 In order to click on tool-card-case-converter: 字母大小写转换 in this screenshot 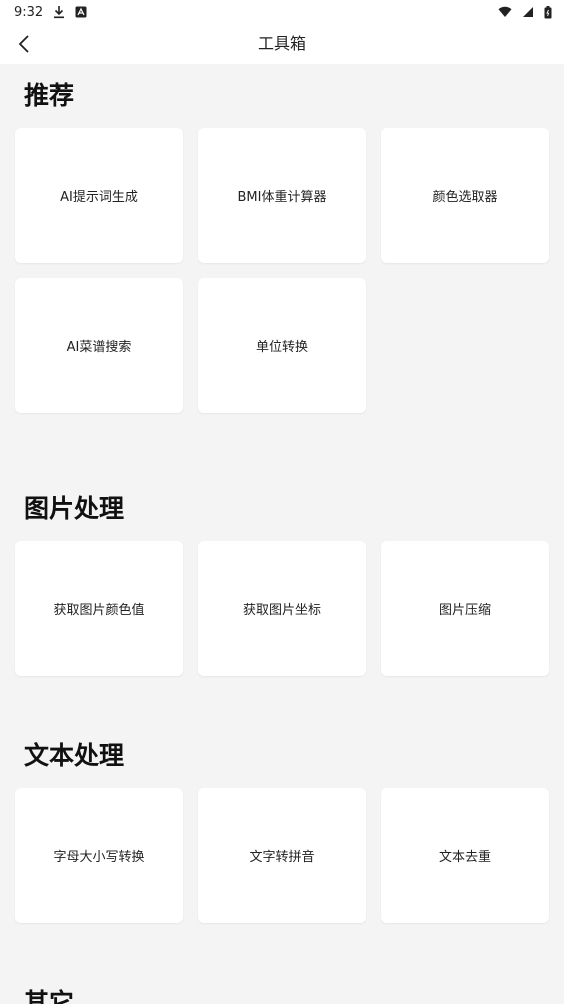, I will do `click(99, 855)`.